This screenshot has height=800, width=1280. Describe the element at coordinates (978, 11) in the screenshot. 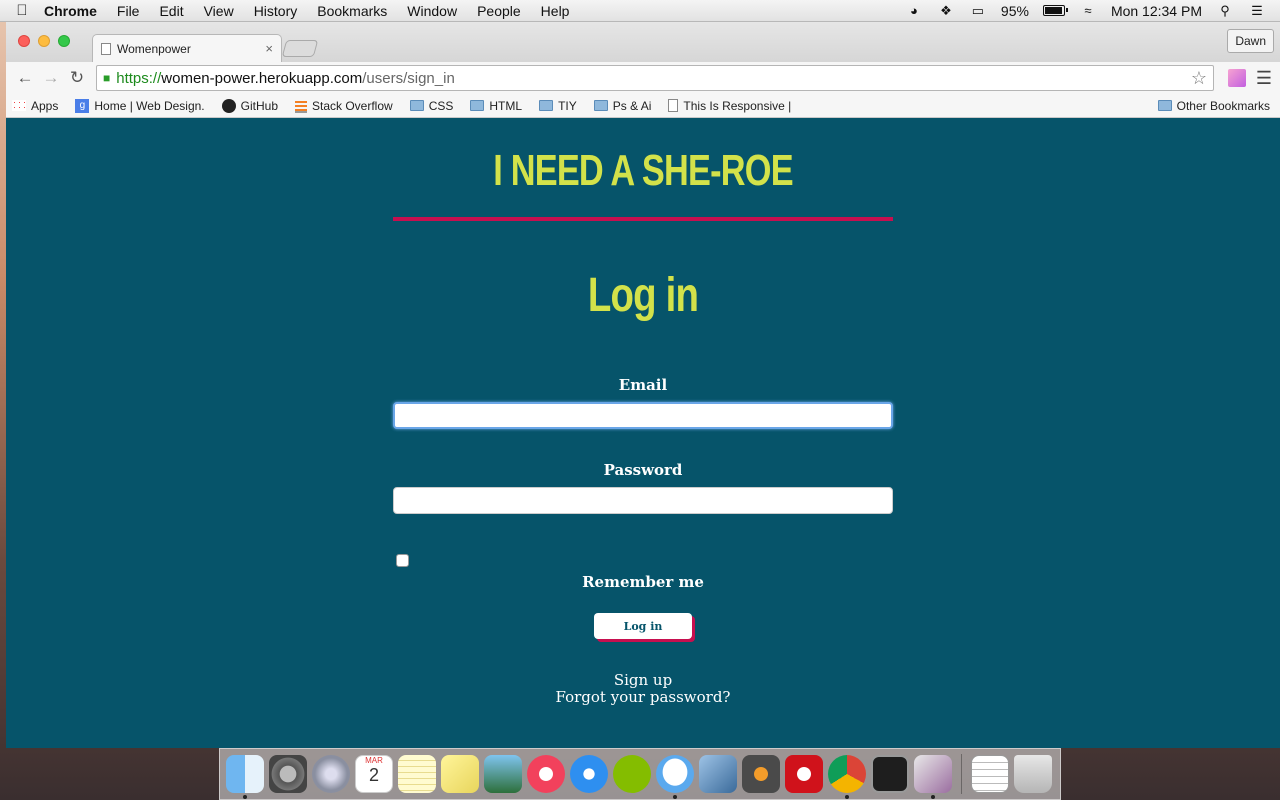

I see `airplay-icon: ▭` at that location.